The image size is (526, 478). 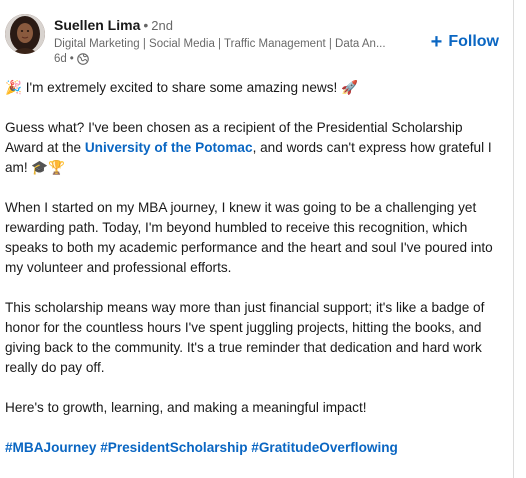 I want to click on follow-label: Follow, so click(x=473, y=41).